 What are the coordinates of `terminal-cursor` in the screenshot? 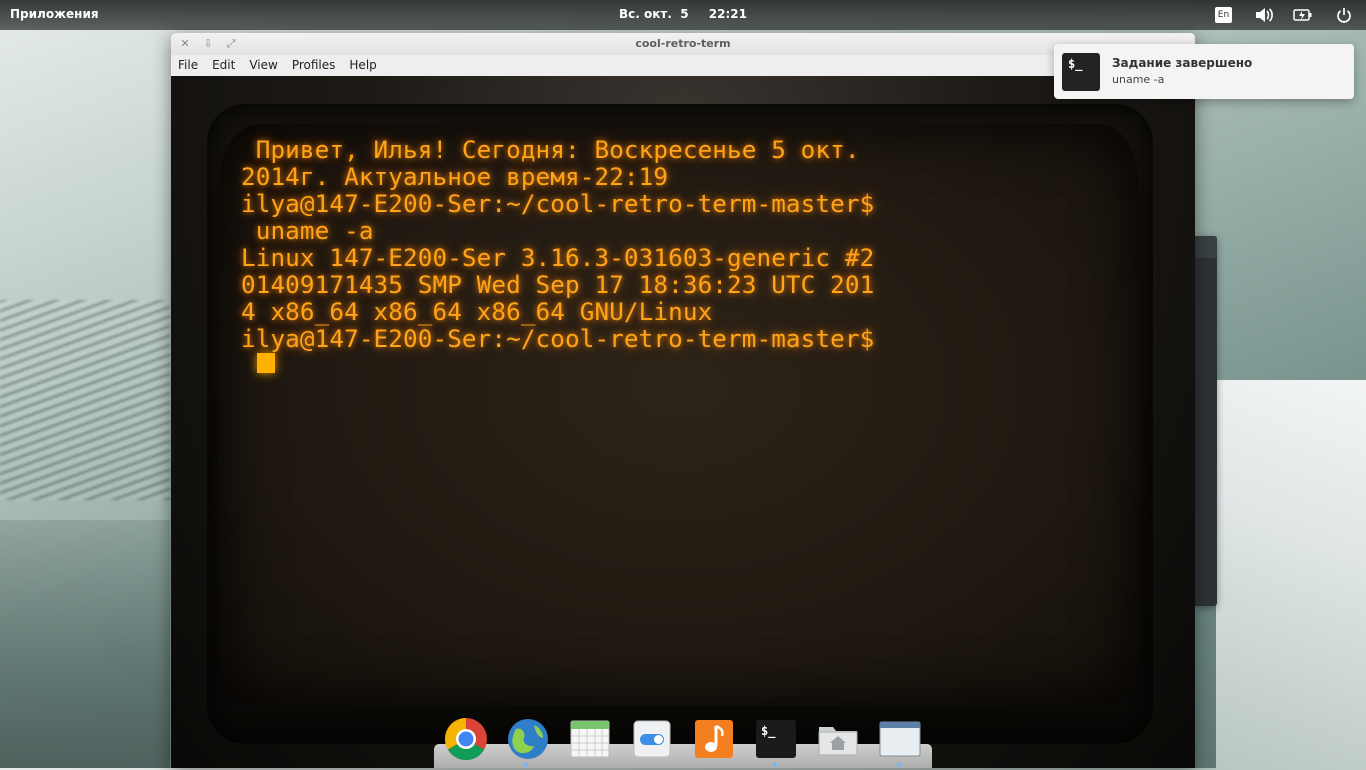 It's located at (266, 363).